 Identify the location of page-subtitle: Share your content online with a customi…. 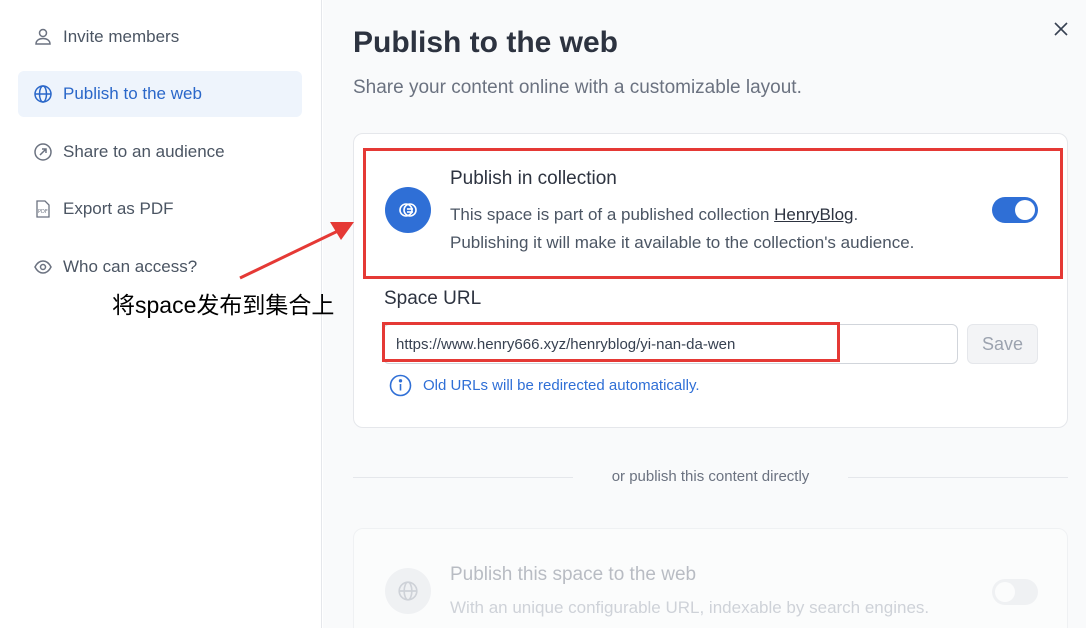
(577, 87).